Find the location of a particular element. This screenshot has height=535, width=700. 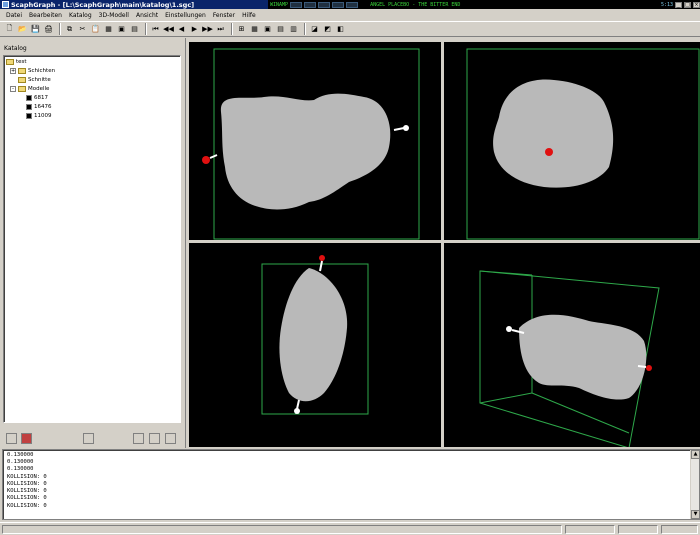

tree-node-model-6817: 6817 is located at coordinates (37, 98).